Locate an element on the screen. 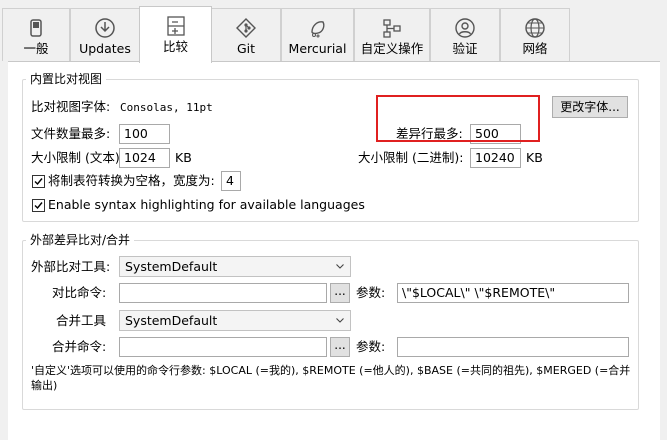 The height and width of the screenshot is (440, 667). highlight-box is located at coordinates (458, 118).